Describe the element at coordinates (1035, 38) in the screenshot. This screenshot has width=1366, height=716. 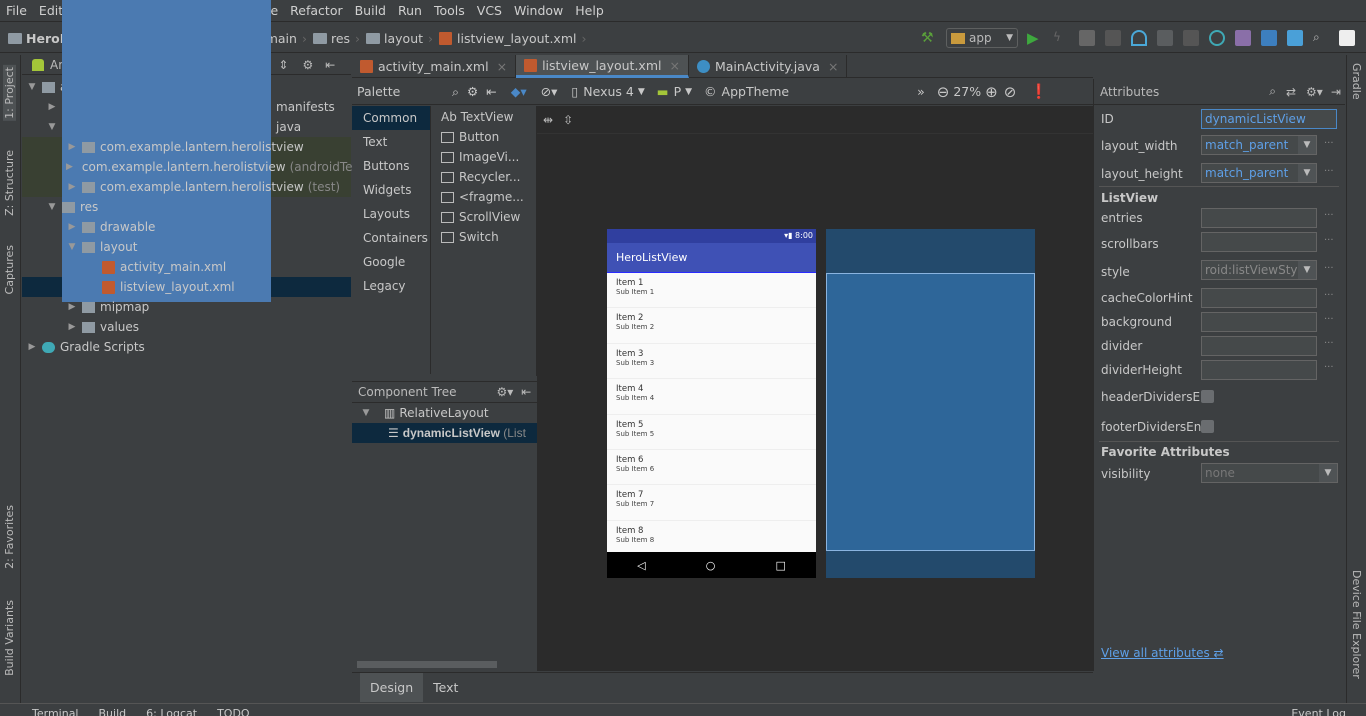
I see `run-icon: ▶` at that location.